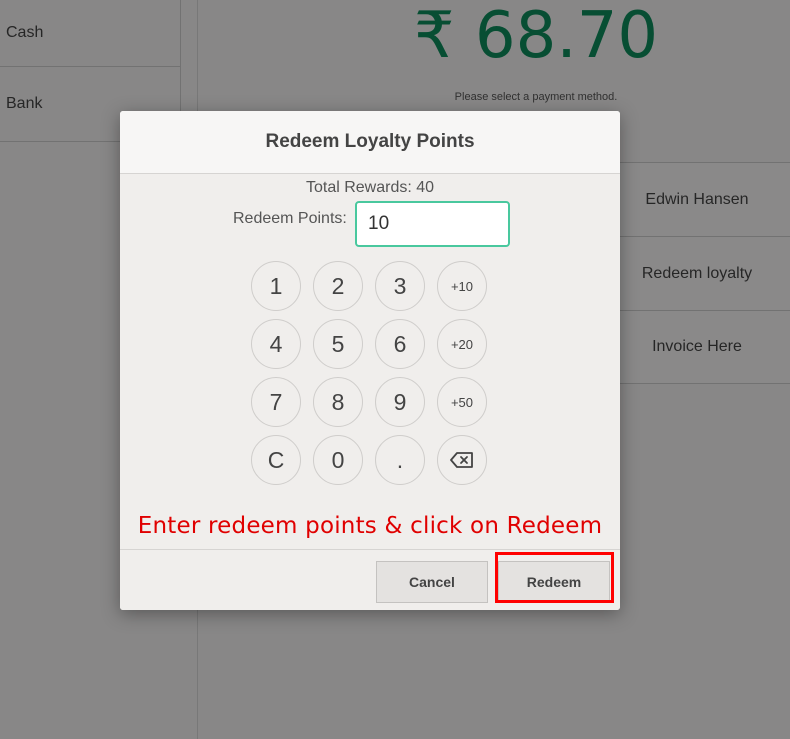 The width and height of the screenshot is (790, 739). I want to click on key-plus-50: +50, so click(462, 402).